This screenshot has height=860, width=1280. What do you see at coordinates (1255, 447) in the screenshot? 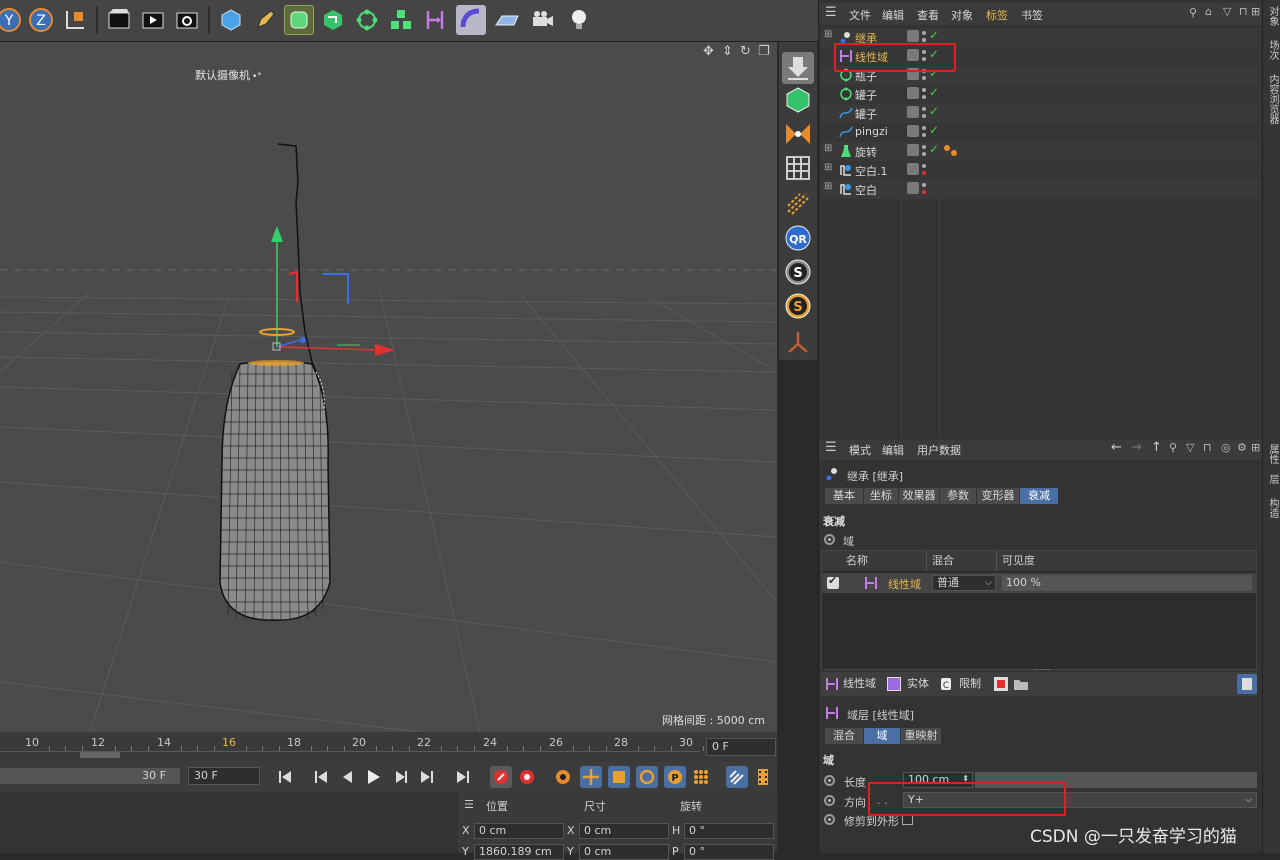
I see `attr-new-window-icon: ⊞` at bounding box center [1255, 447].